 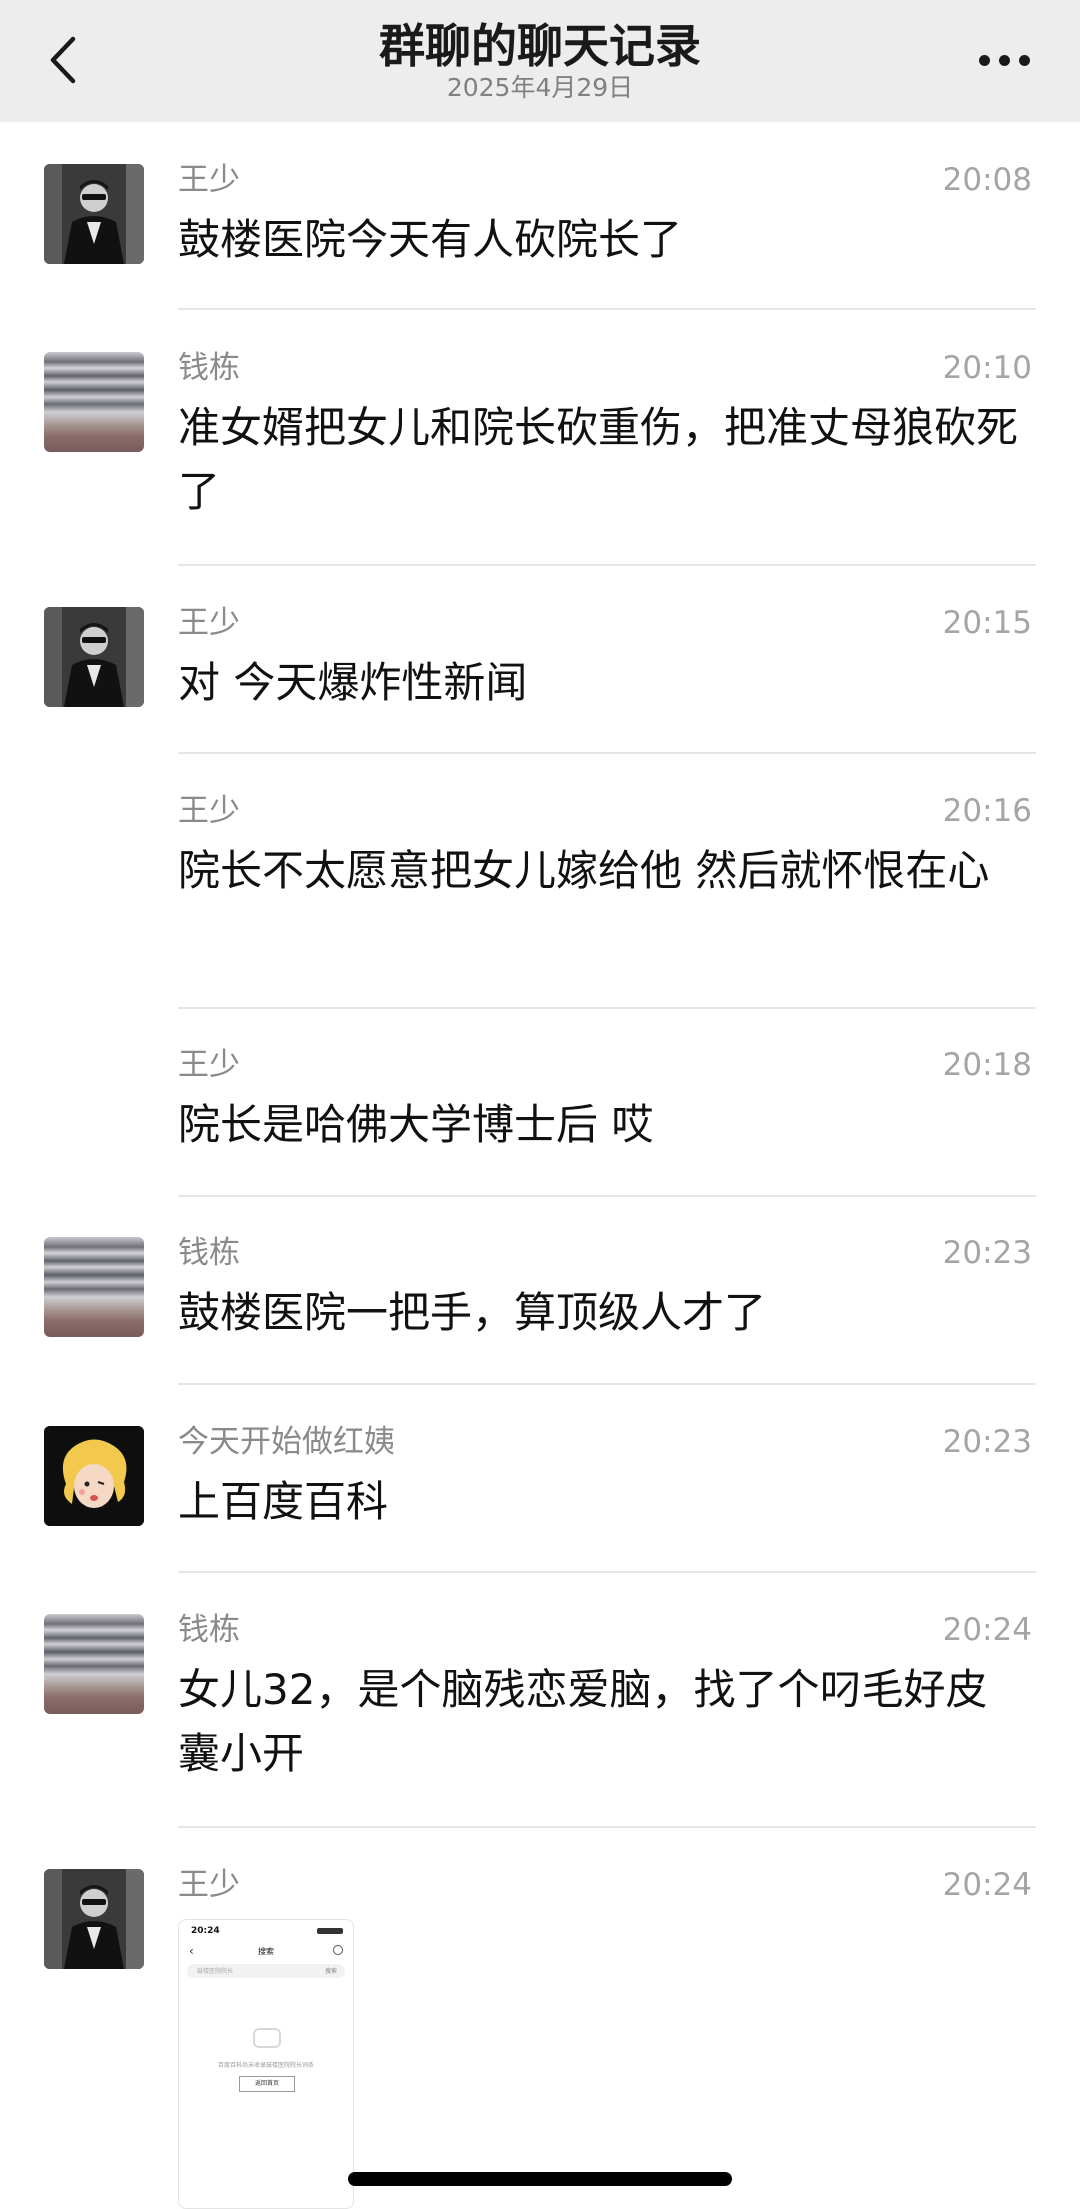 What do you see at coordinates (430, 239) in the screenshot?
I see `message-text: 鼓楼医院今天有人砍院长了` at bounding box center [430, 239].